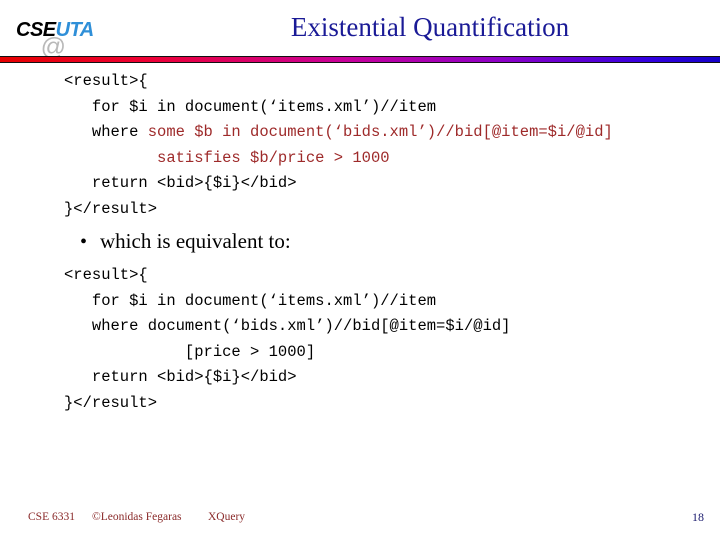 Image resolution: width=720 pixels, height=540 pixels. Describe the element at coordinates (195, 241) in the screenshot. I see `list-item-label: which is equivalent to:` at that location.